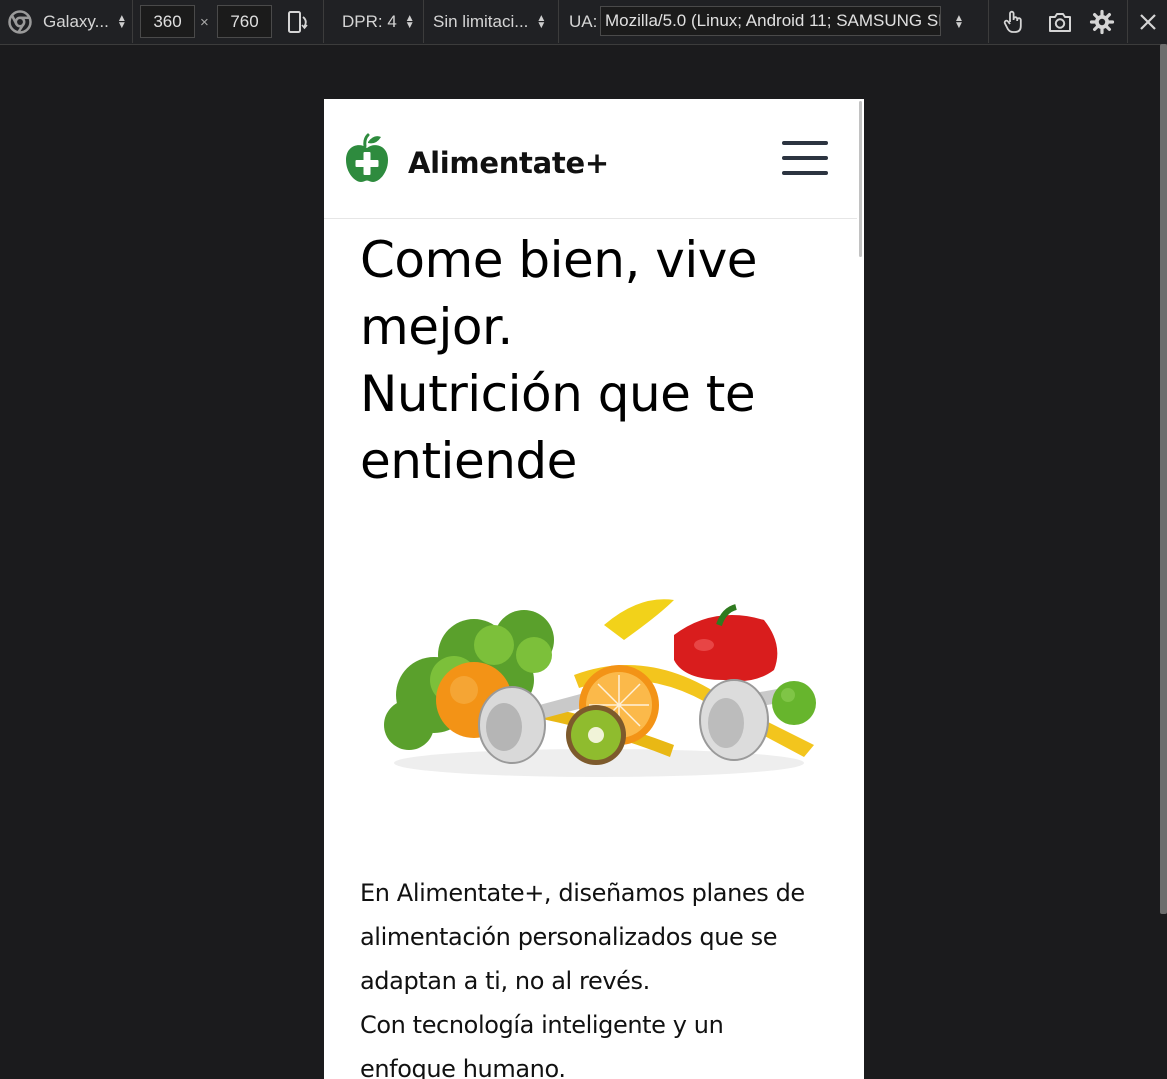  I want to click on site-header: Alimentate+, so click(594, 159).